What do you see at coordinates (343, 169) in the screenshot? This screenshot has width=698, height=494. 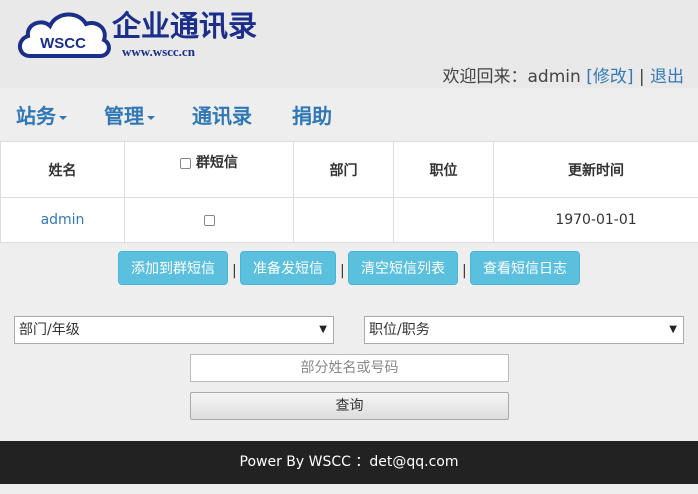 I see `header-department: 部门` at bounding box center [343, 169].